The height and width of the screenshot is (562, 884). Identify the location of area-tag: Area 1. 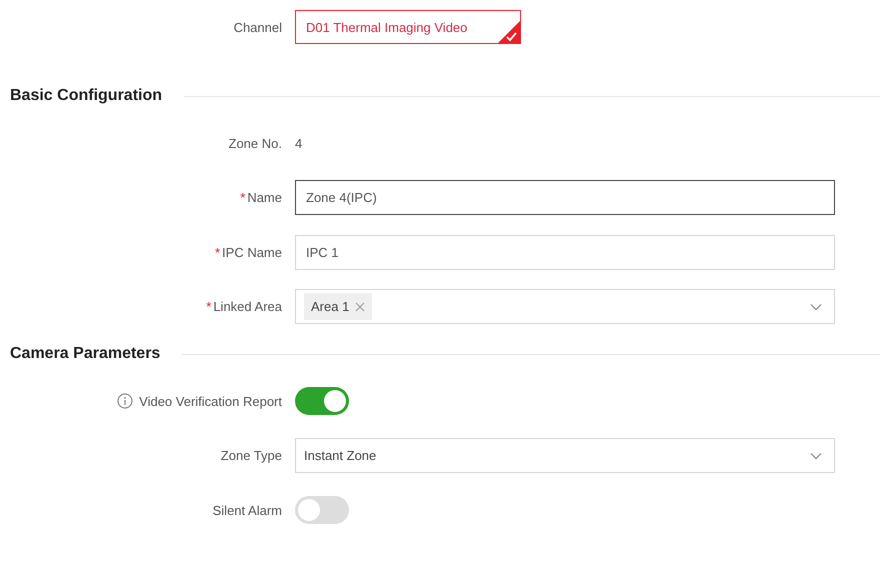
(338, 306).